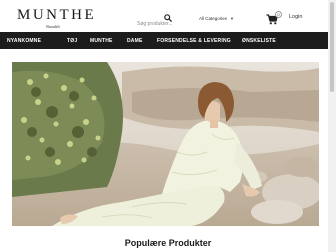  I want to click on nav-item-munthe: MUNTHE, so click(101, 41).